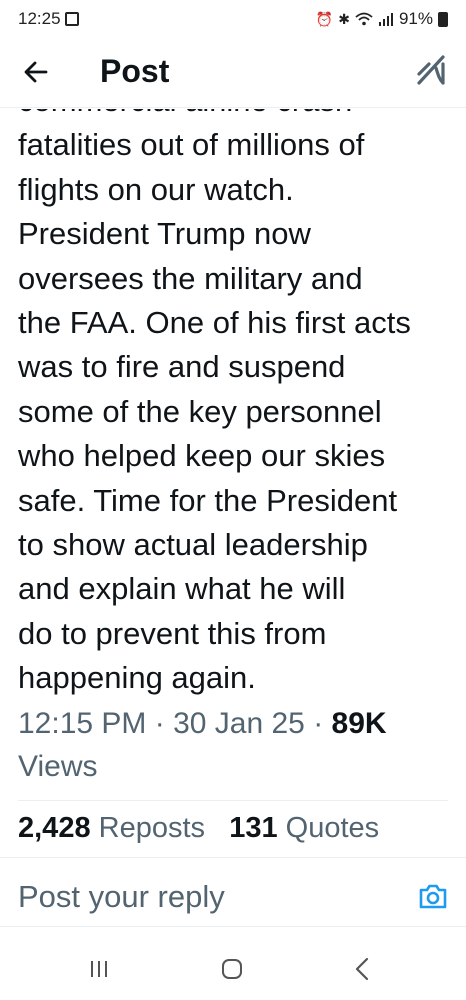 This screenshot has height=1000, width=466. Describe the element at coordinates (202, 456) in the screenshot. I see `tweet-line: who helped keep our skies` at that location.